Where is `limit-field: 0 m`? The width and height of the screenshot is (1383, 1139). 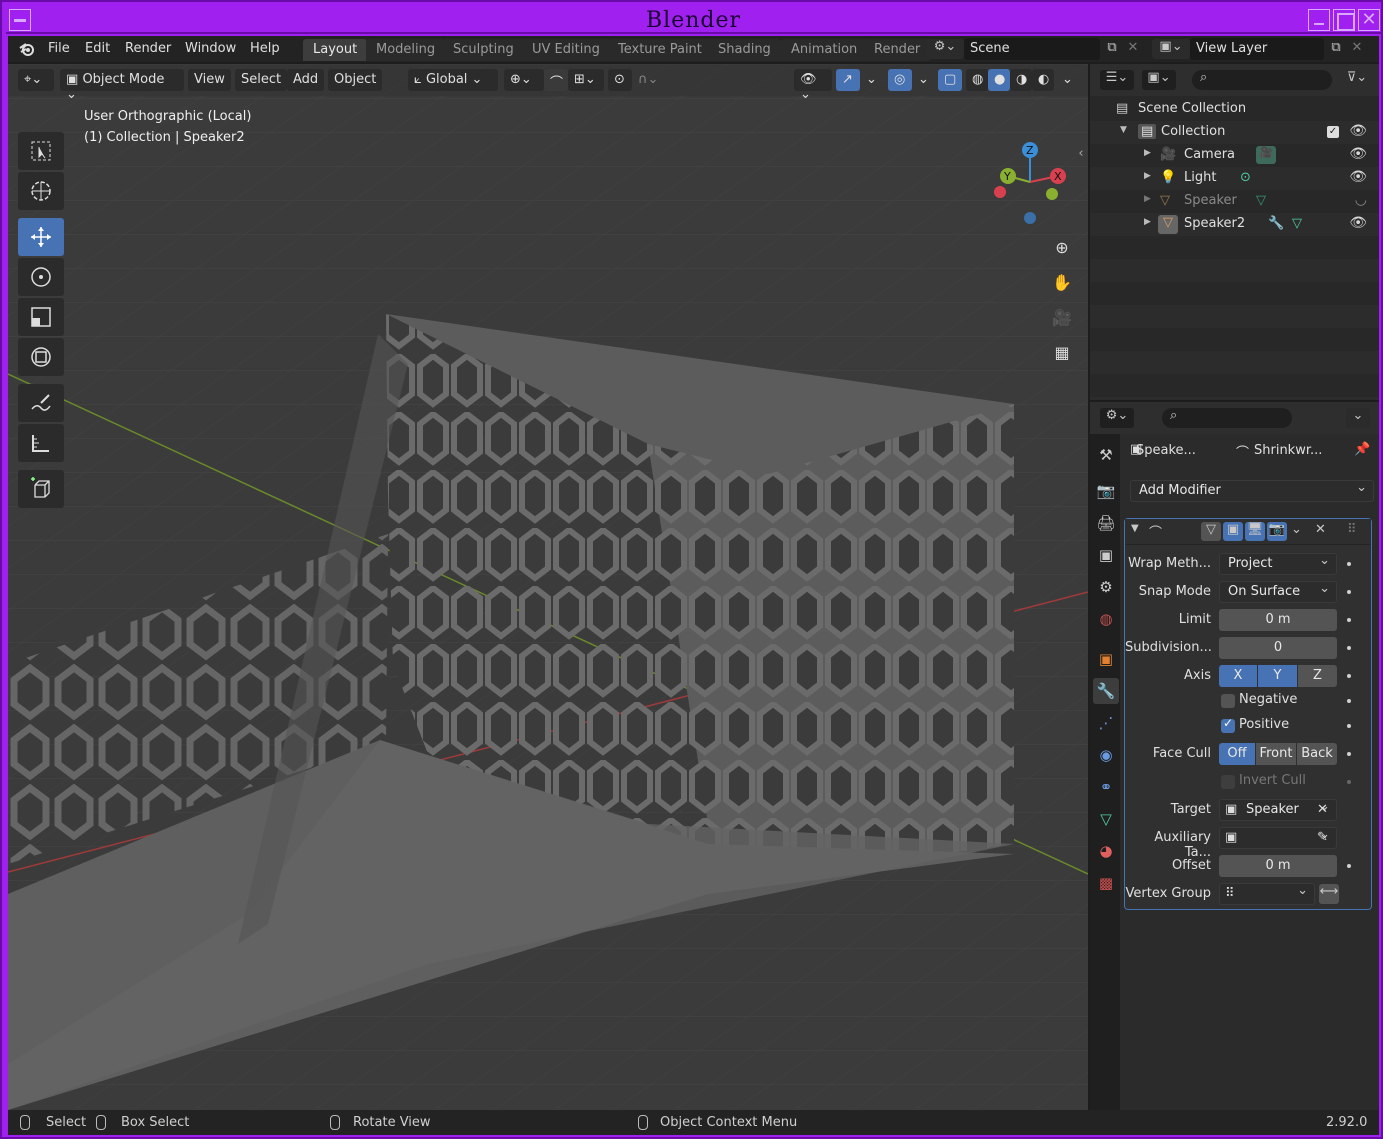
limit-field: 0 m is located at coordinates (1278, 620).